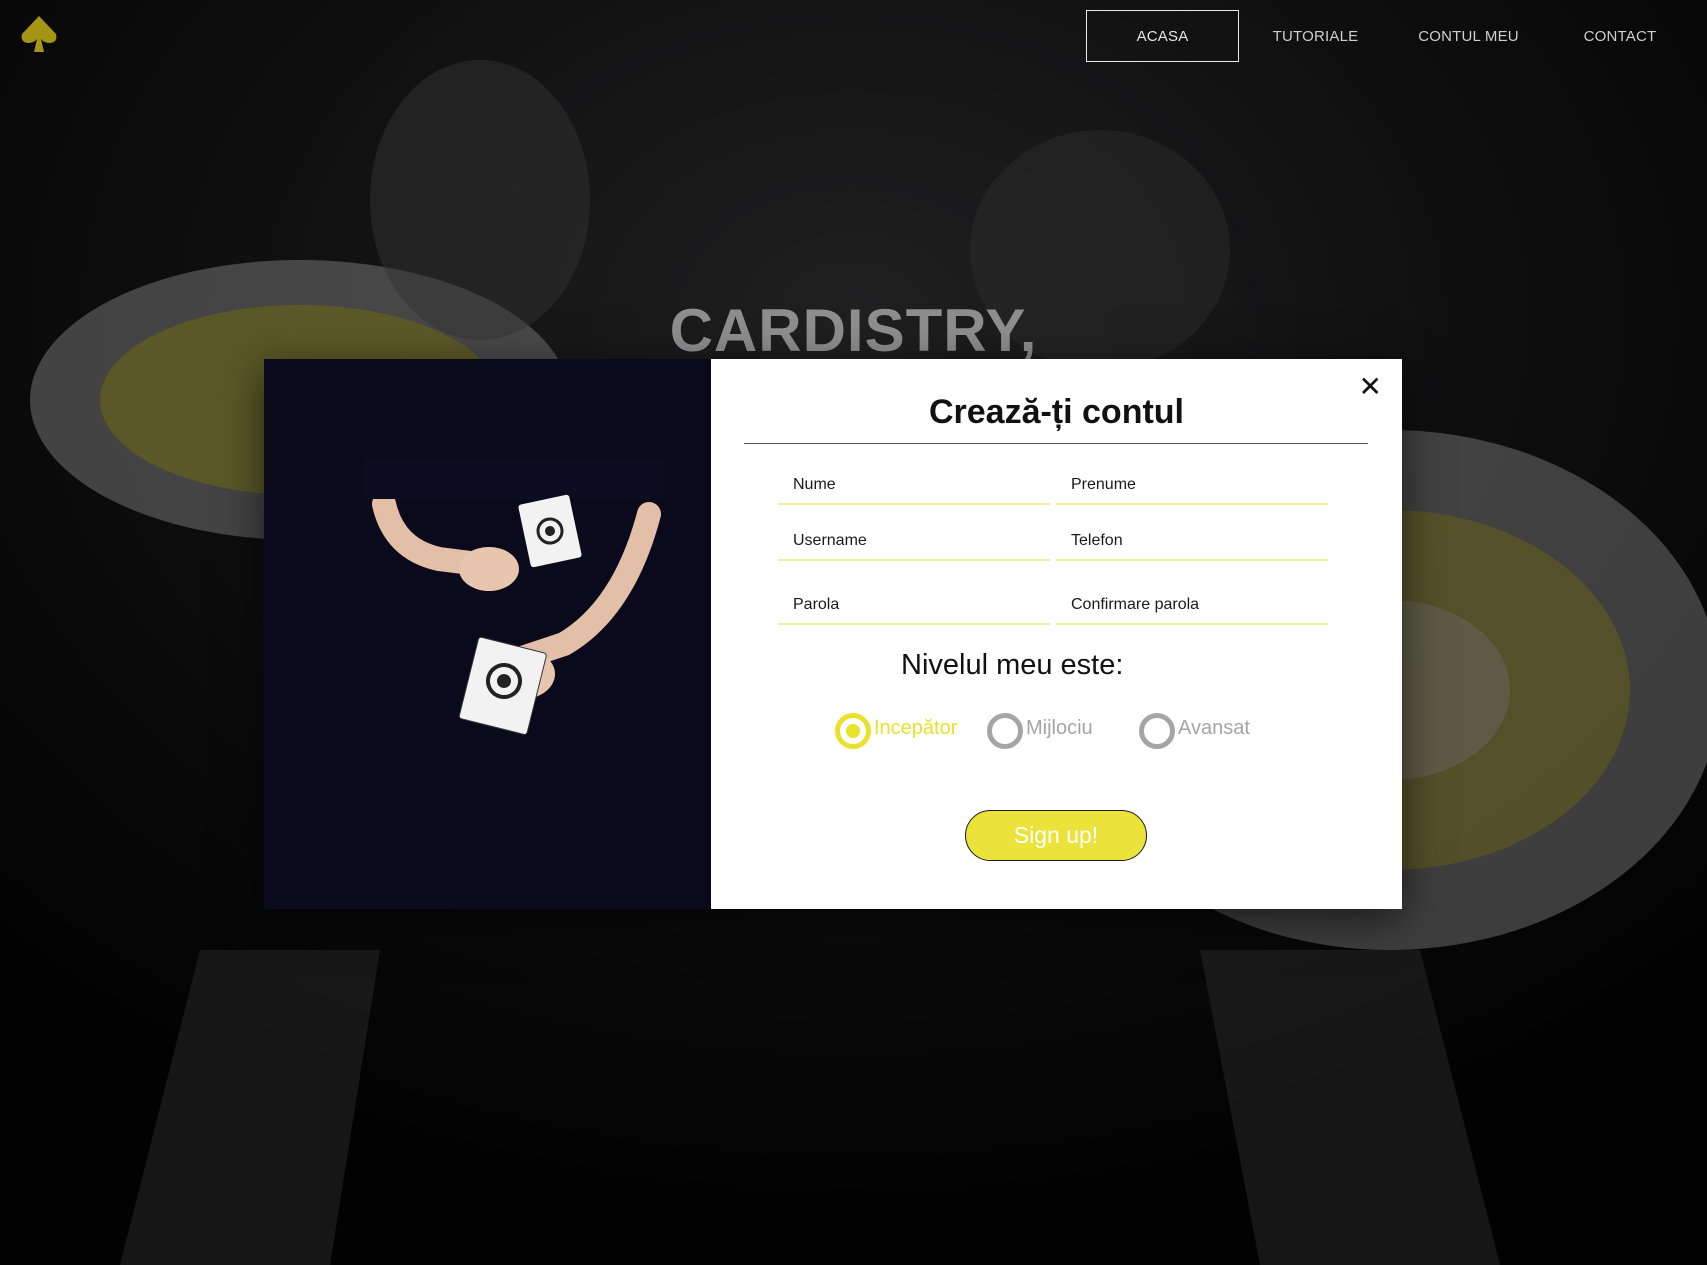  What do you see at coordinates (853, 731) in the screenshot?
I see `radio-selected-icon` at bounding box center [853, 731].